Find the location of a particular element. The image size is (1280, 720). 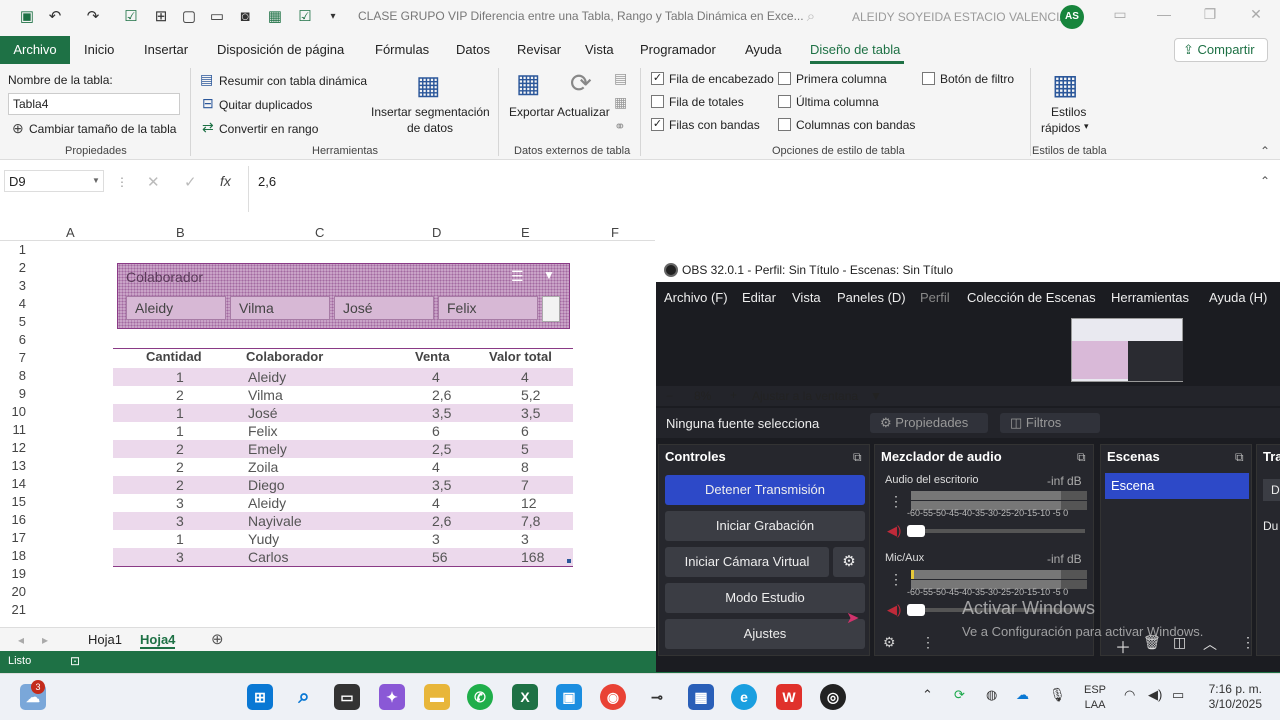

first-column-checkbox is located at coordinates (784, 78).